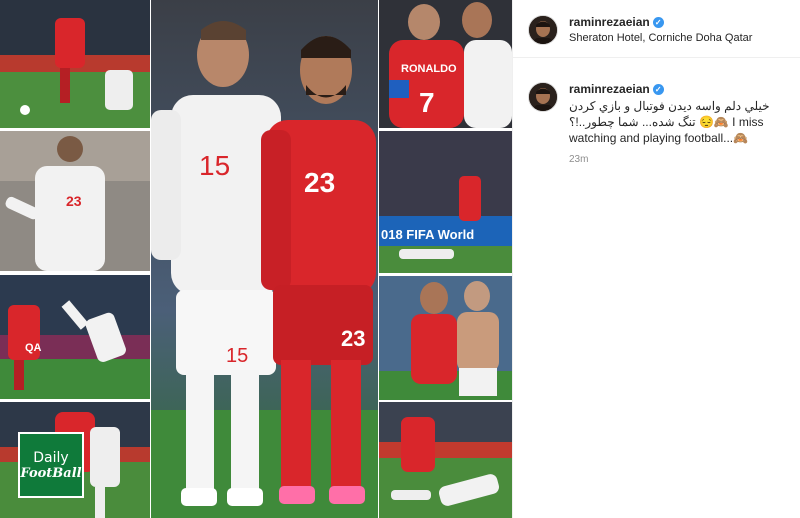 The height and width of the screenshot is (518, 800). Describe the element at coordinates (214, 165) in the screenshot. I see `jersey-number-15: 15` at that location.